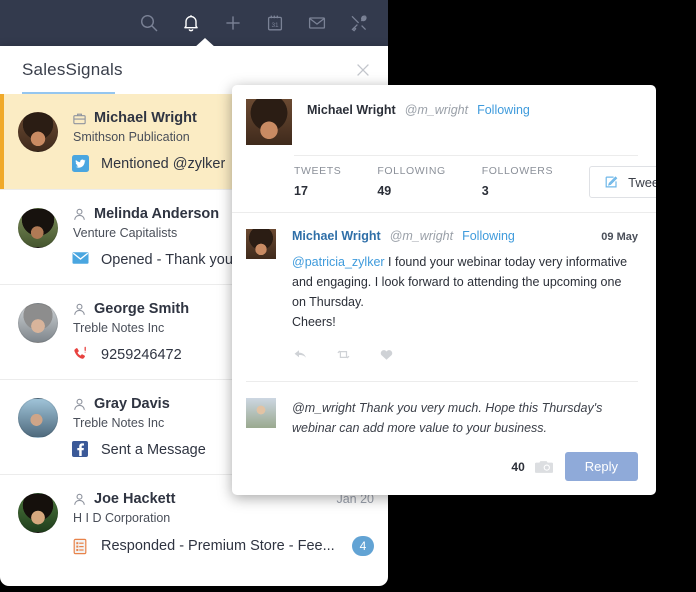 The image size is (696, 592). Describe the element at coordinates (157, 214) in the screenshot. I see `list-item-name: Melinda Anderson` at that location.